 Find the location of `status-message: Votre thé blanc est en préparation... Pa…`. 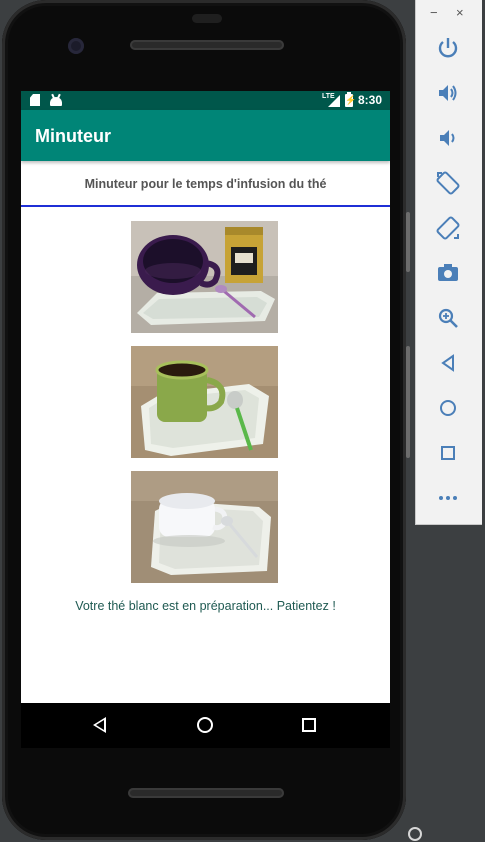

status-message: Votre thé blanc est en préparation... Pa… is located at coordinates (205, 606).